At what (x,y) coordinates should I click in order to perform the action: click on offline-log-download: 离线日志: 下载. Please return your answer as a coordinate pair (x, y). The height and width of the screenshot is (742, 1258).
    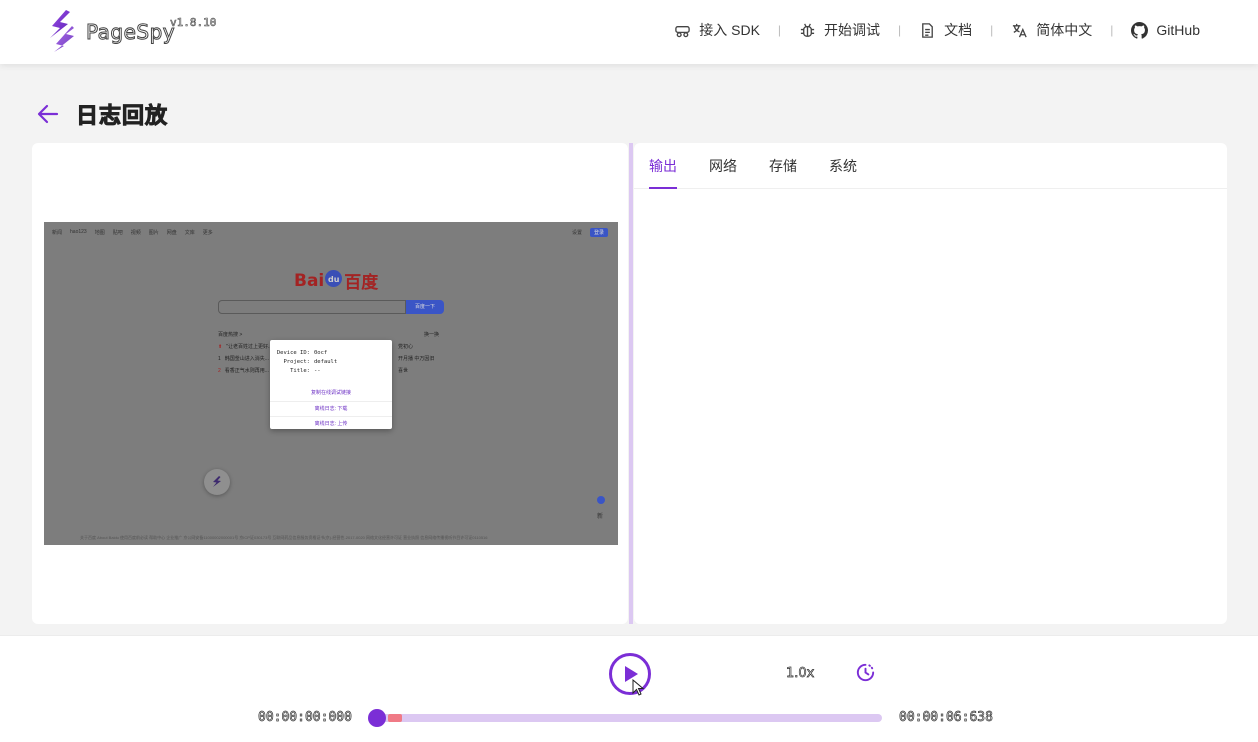
    Looking at the image, I should click on (331, 408).